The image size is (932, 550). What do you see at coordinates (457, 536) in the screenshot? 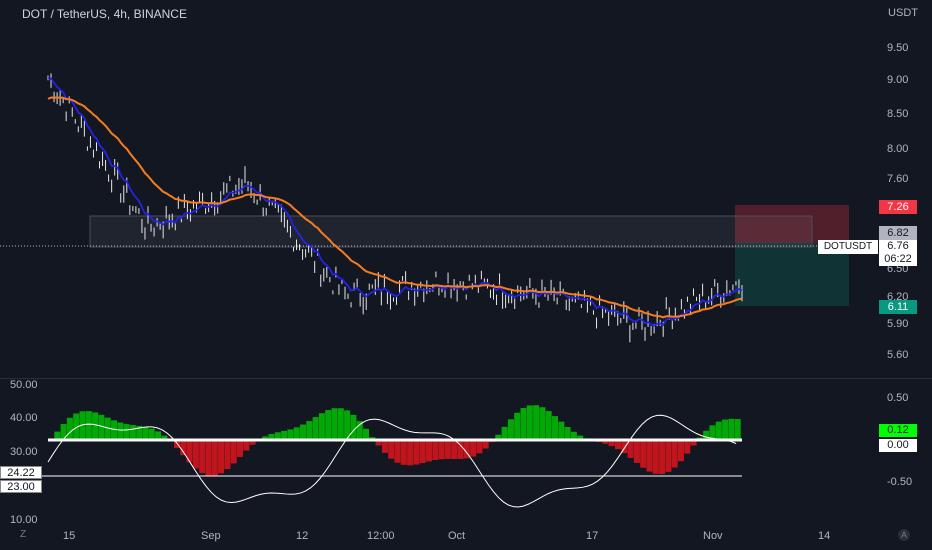
I see `time-axis-label: Oct` at bounding box center [457, 536].